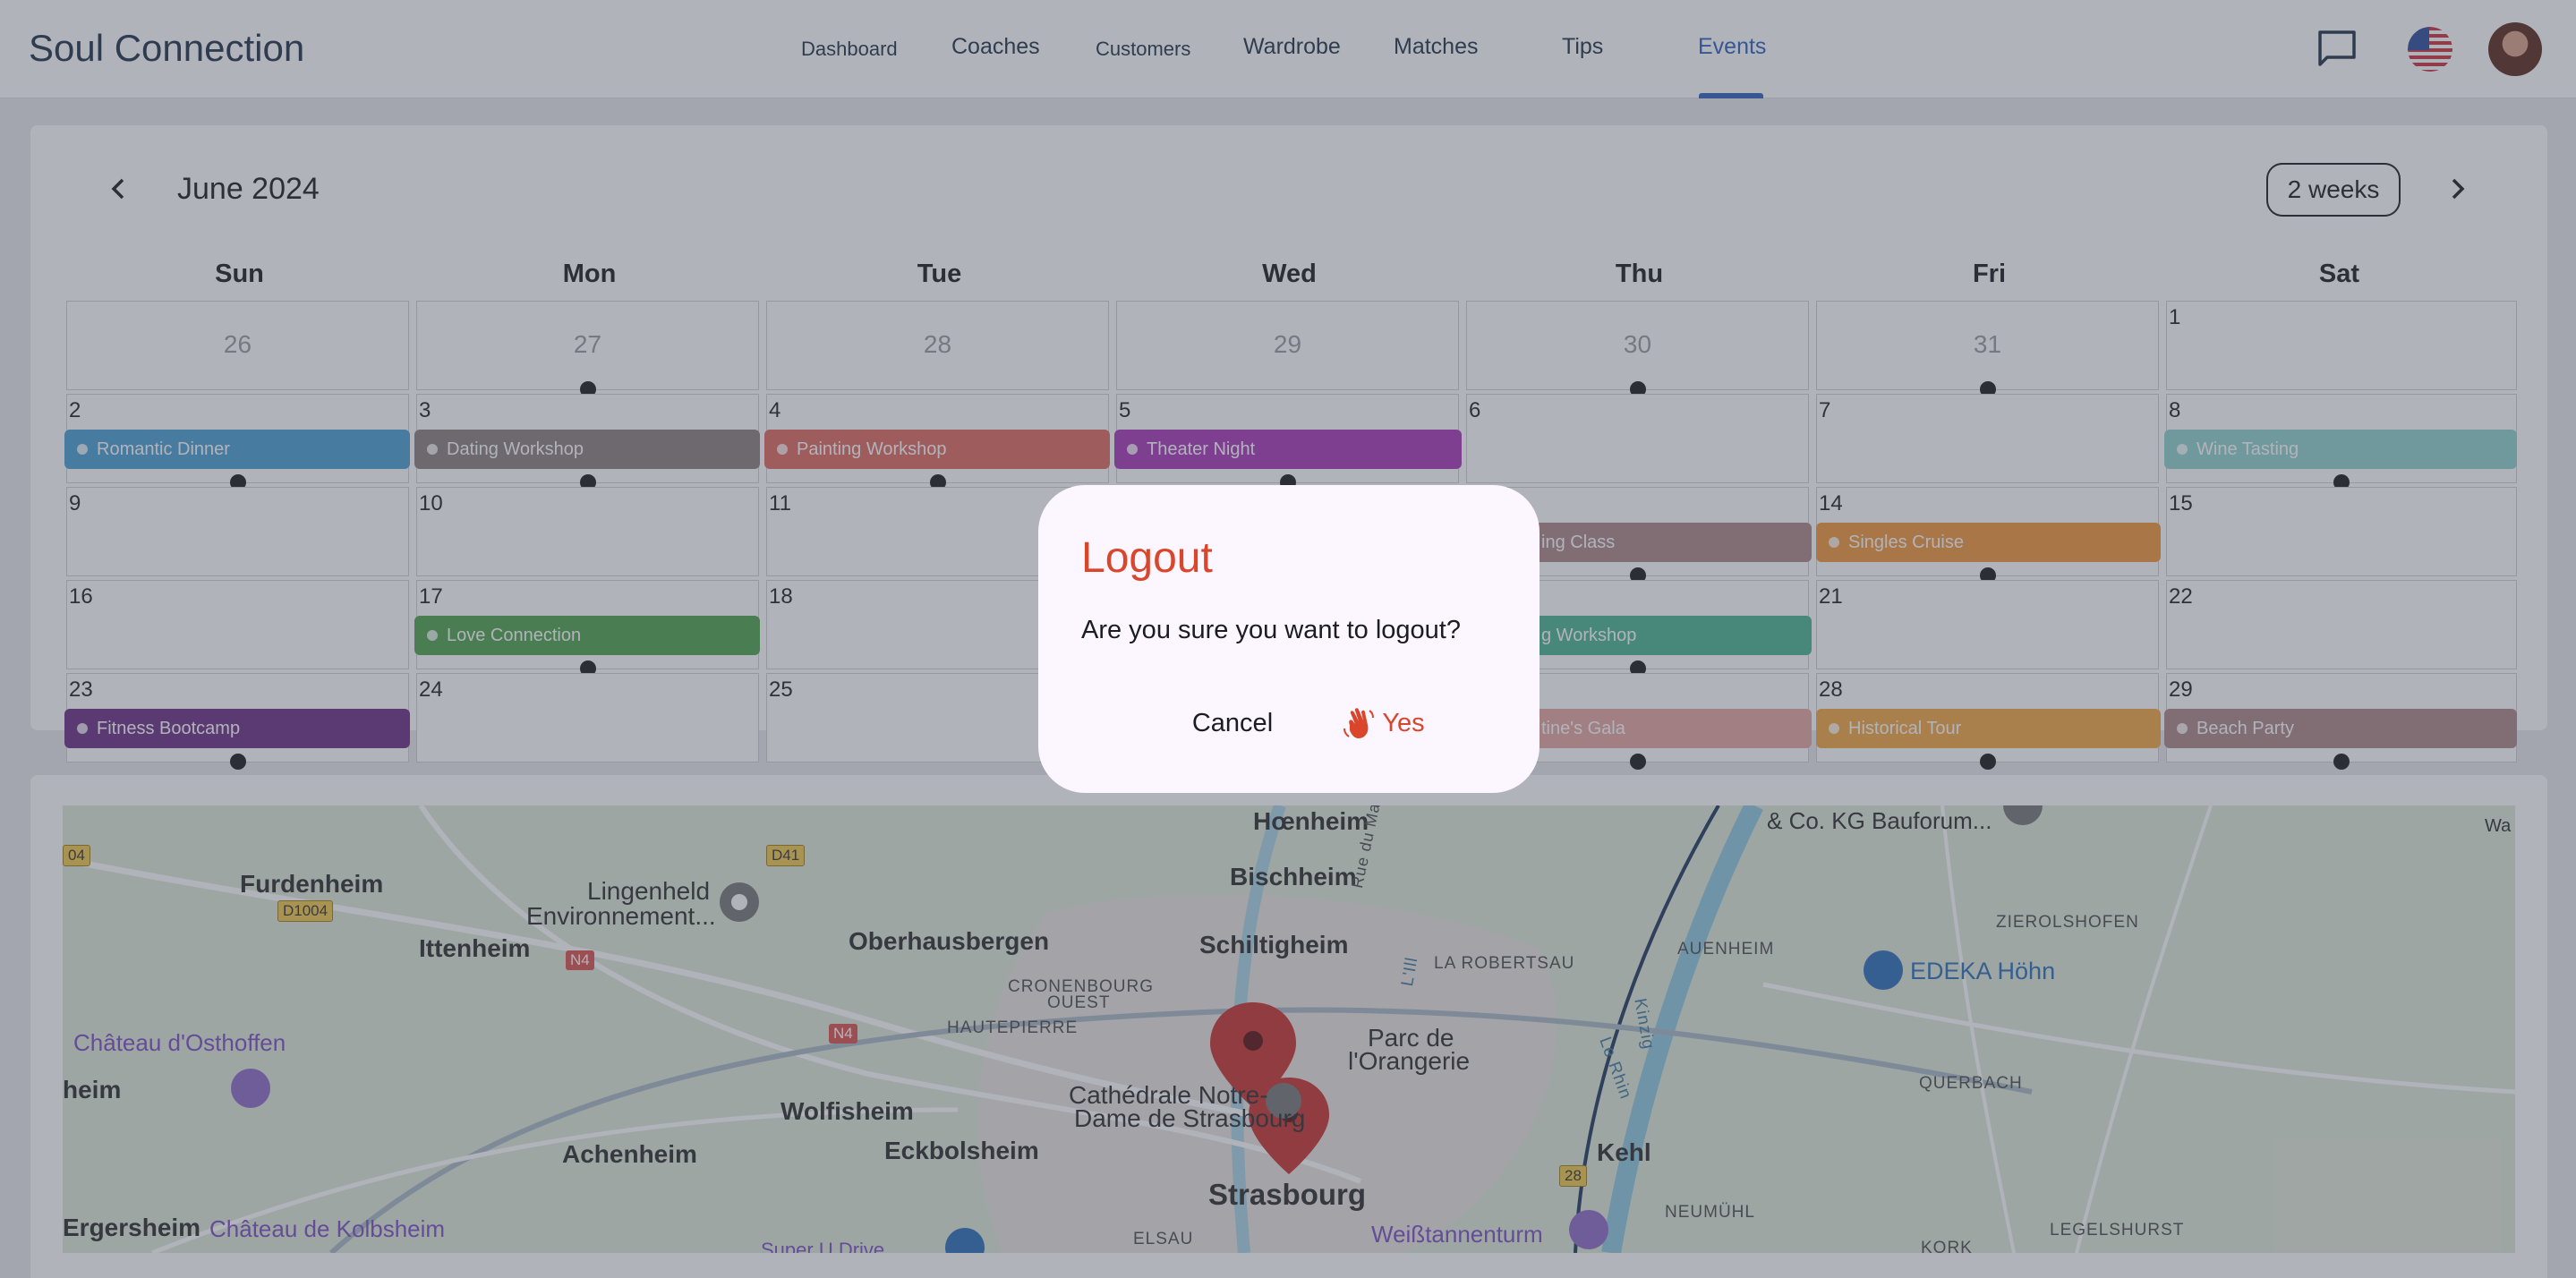 This screenshot has width=2576, height=1278. I want to click on confirm-label: Yes, so click(1403, 722).